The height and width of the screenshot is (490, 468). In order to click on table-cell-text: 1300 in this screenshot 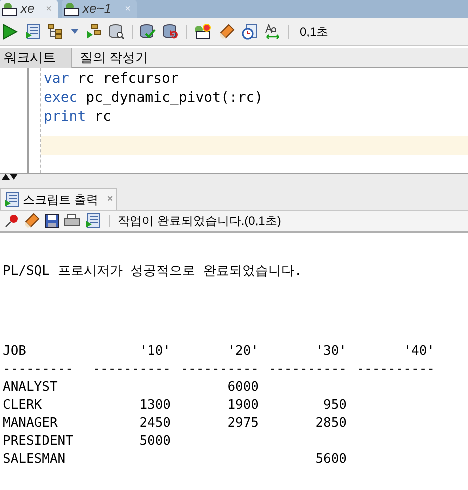, I will do `click(154, 406)`.